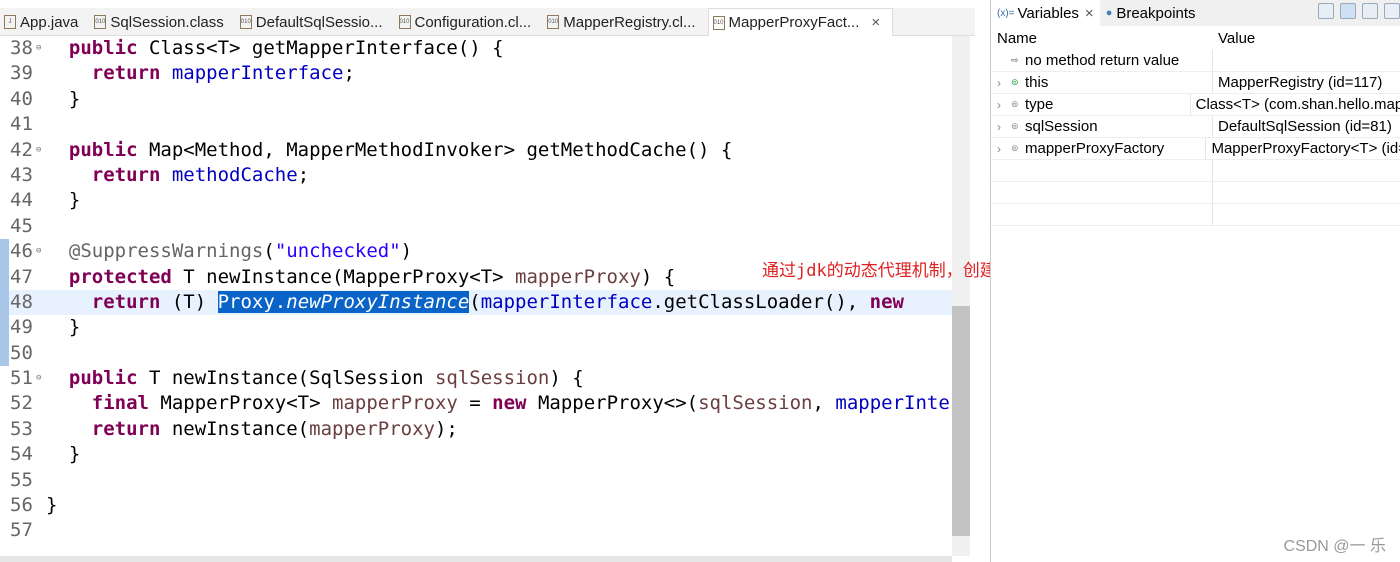 The height and width of the screenshot is (562, 1400). What do you see at coordinates (1061, 126) in the screenshot?
I see `variable-name: sqlSession` at bounding box center [1061, 126].